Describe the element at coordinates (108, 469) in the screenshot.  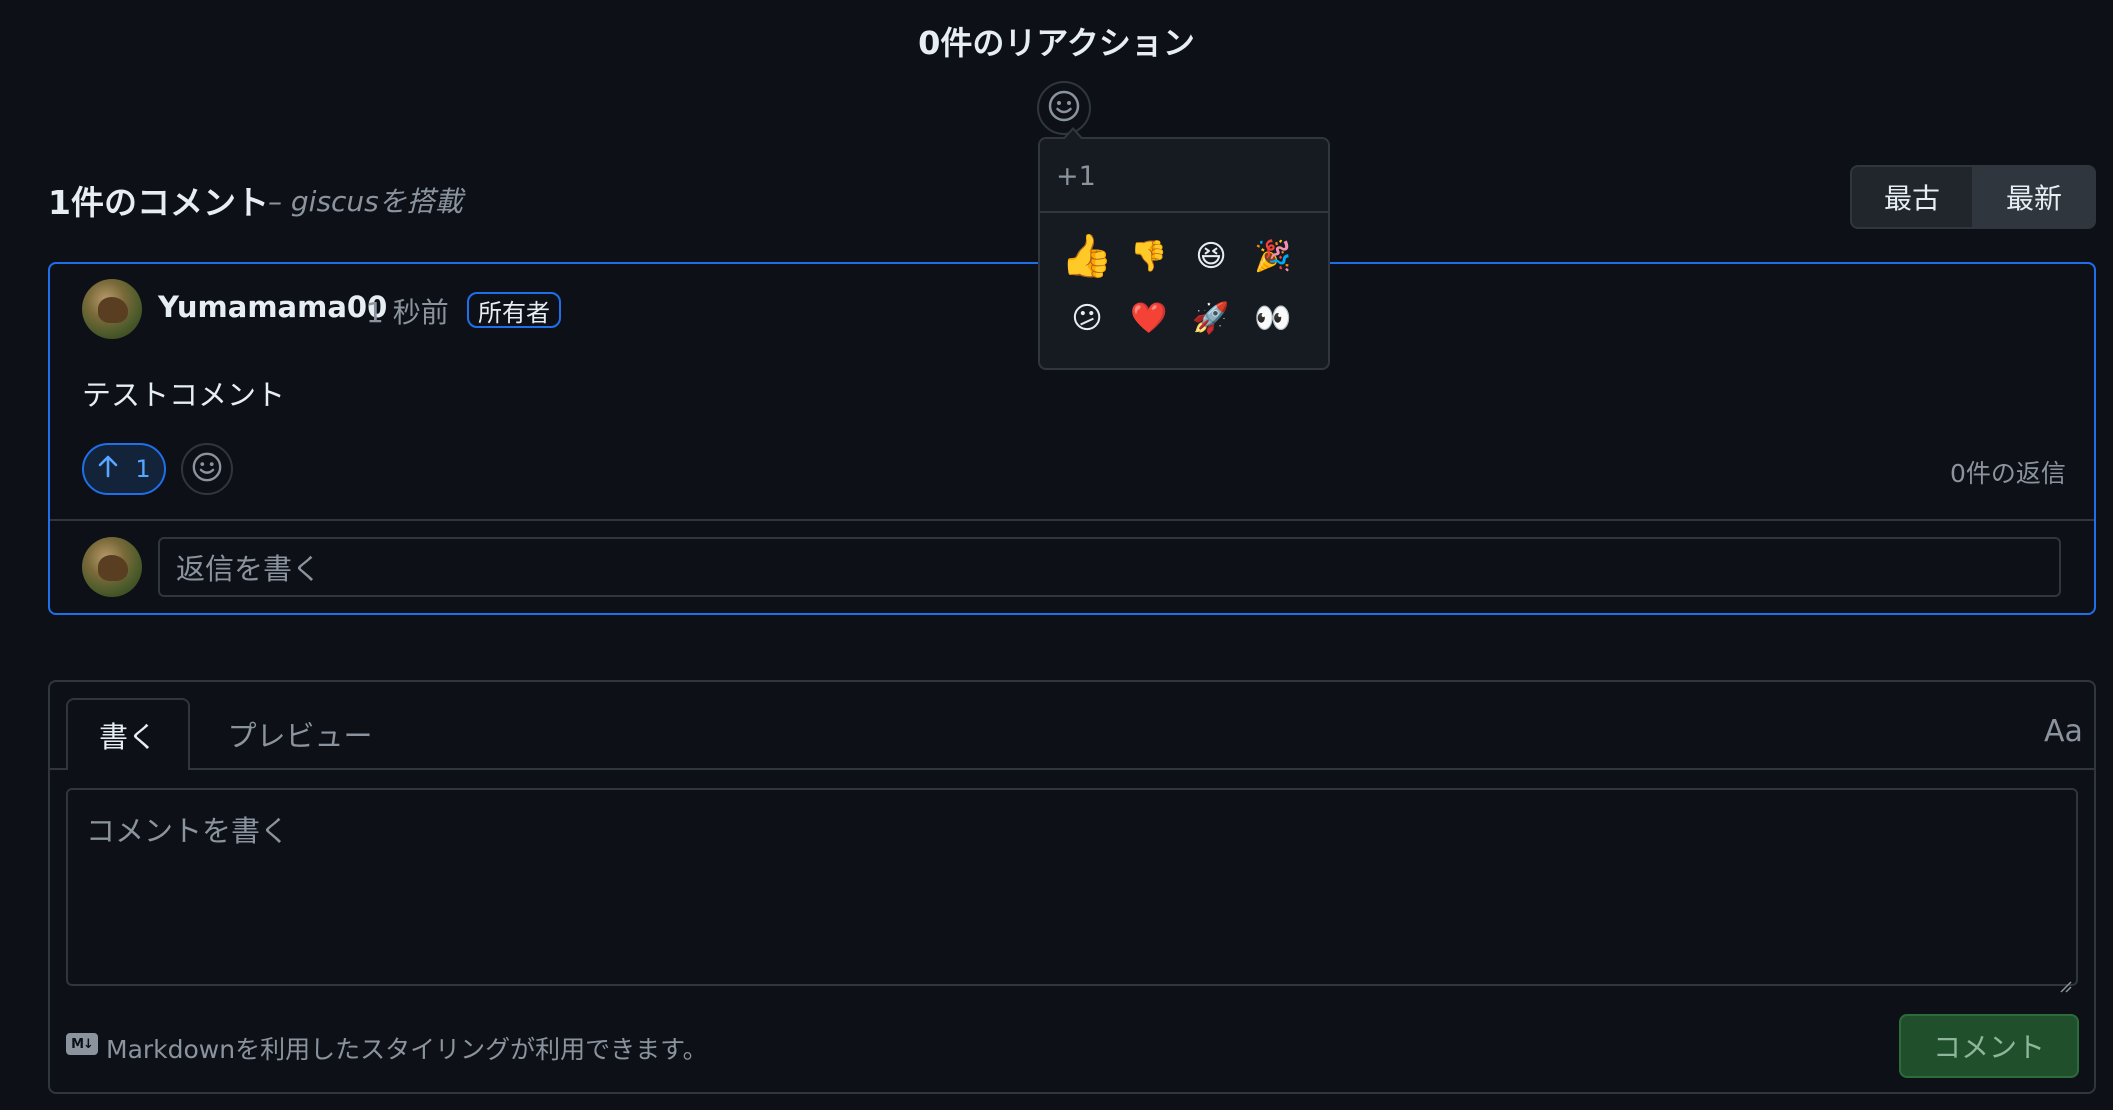
I see `arrow-up-icon` at that location.